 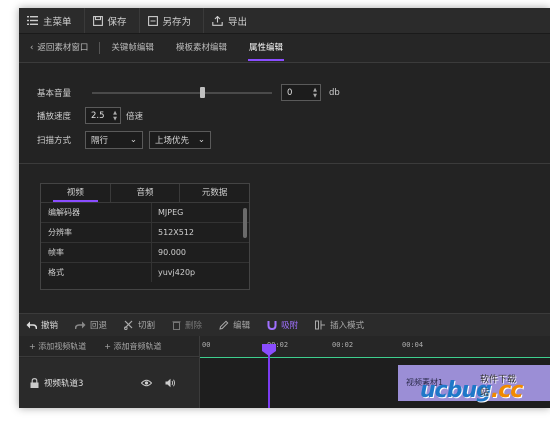 What do you see at coordinates (203, 92) in the screenshot?
I see `volume-slider-knob` at bounding box center [203, 92].